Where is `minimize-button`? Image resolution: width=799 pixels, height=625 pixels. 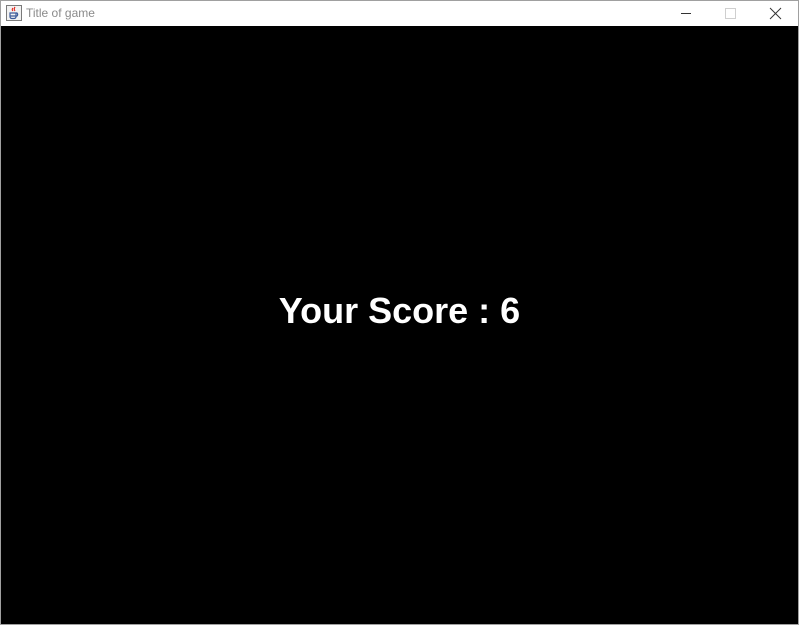 minimize-button is located at coordinates (685, 13).